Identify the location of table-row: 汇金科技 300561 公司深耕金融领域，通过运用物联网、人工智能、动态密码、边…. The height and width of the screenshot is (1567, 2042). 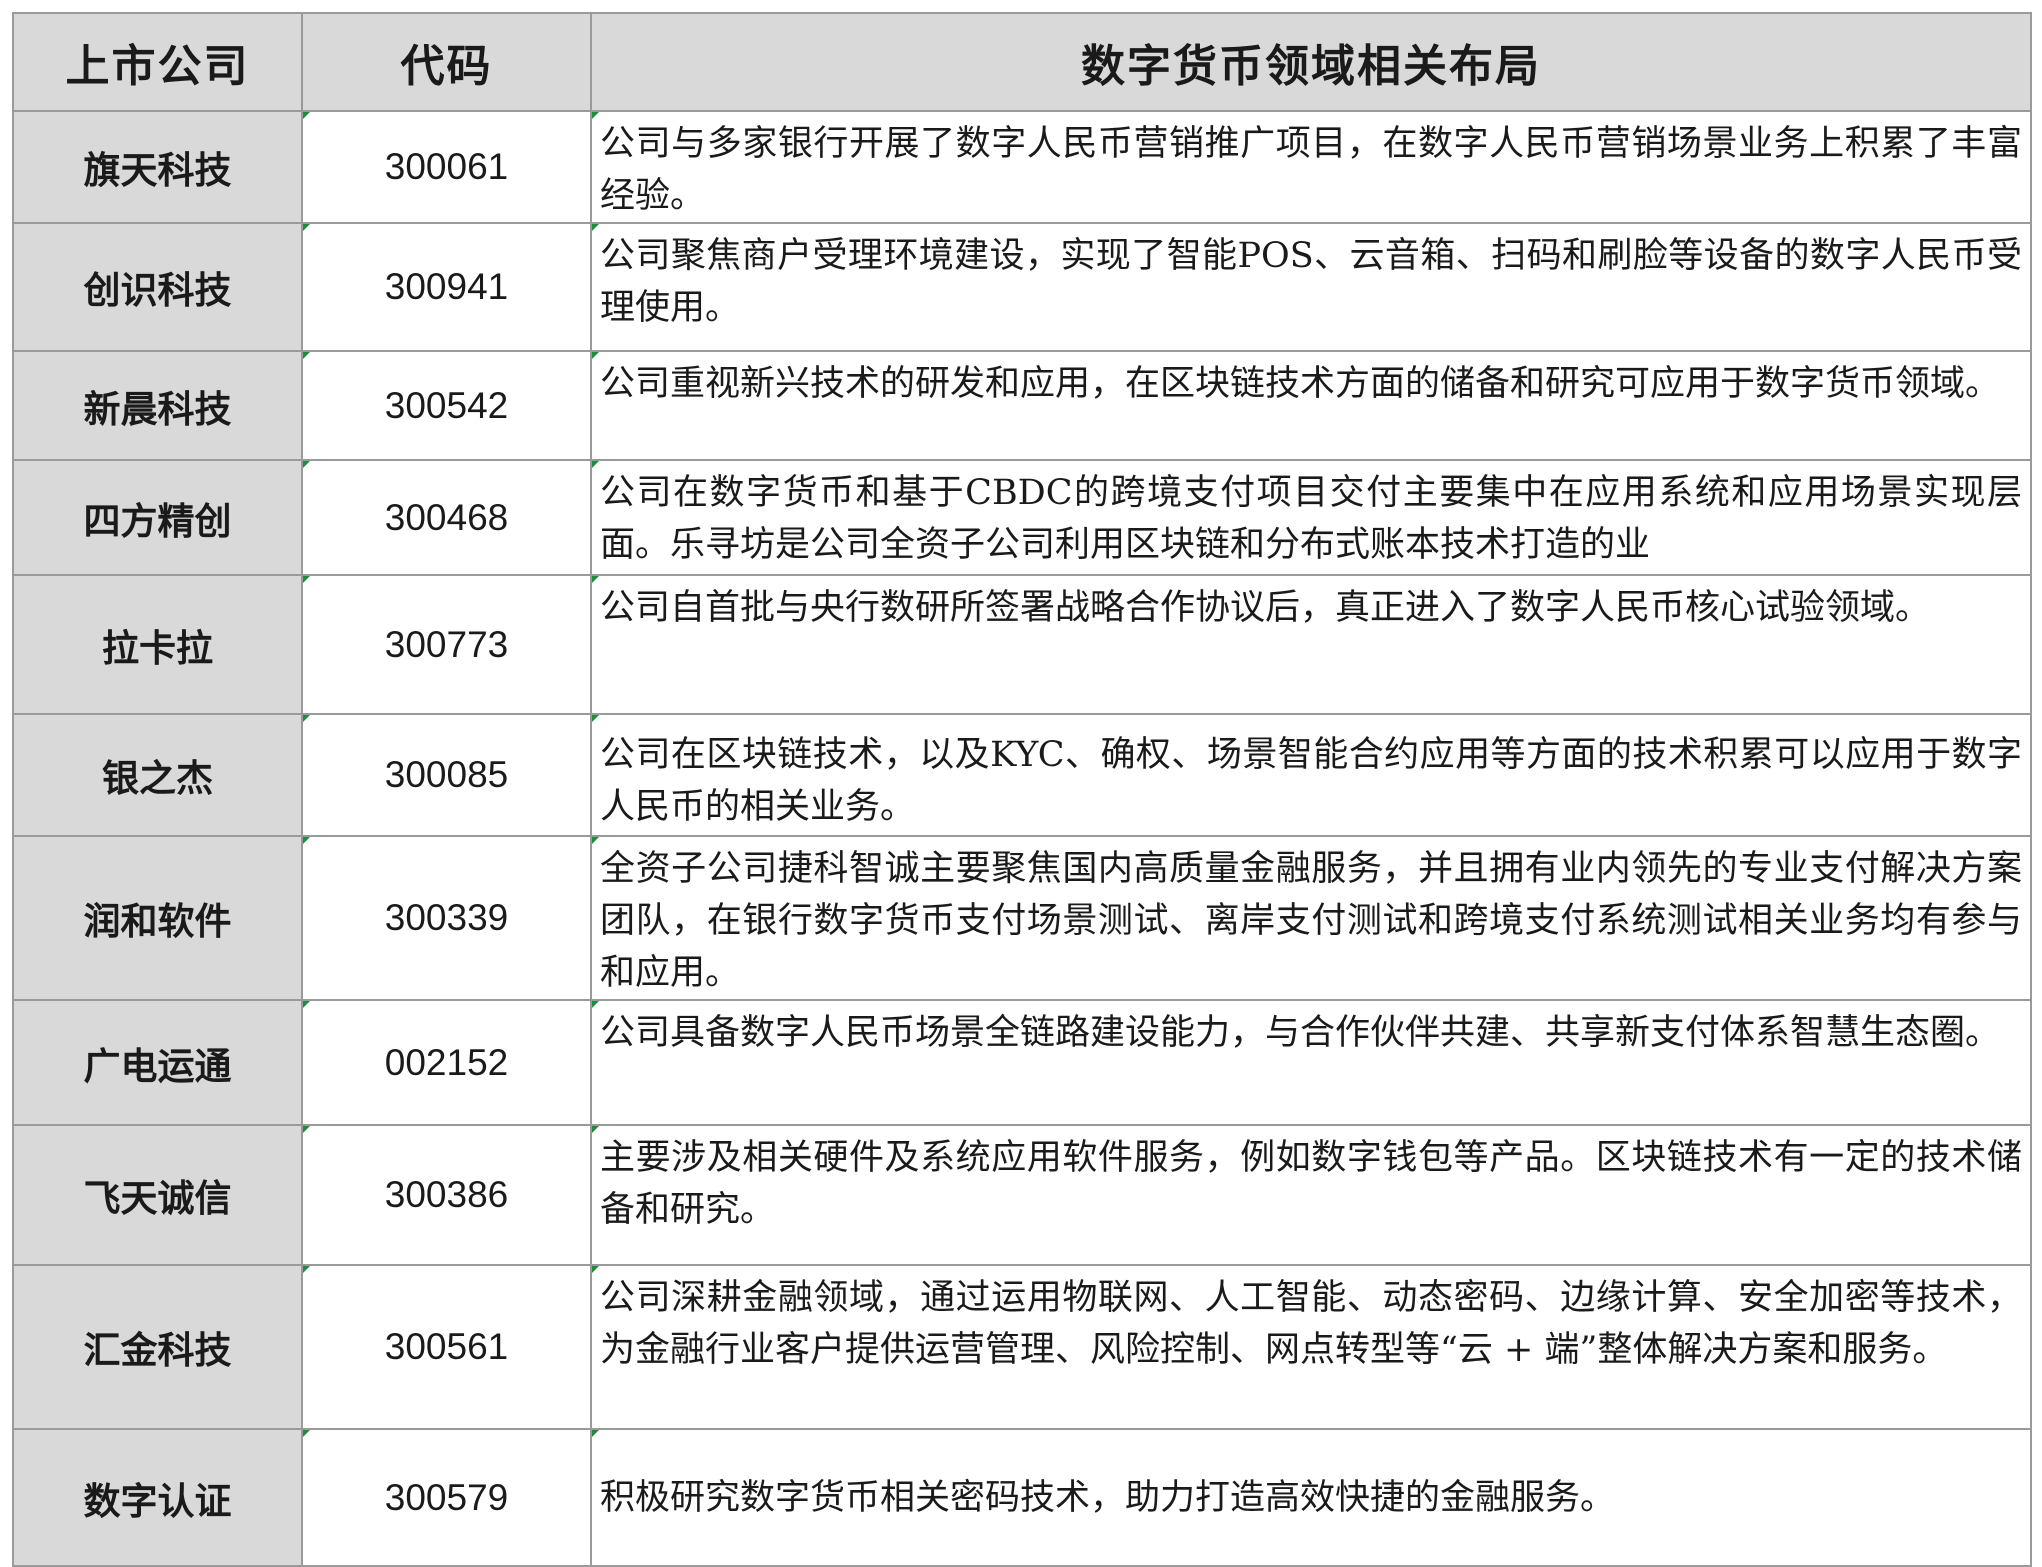
(1022, 1347).